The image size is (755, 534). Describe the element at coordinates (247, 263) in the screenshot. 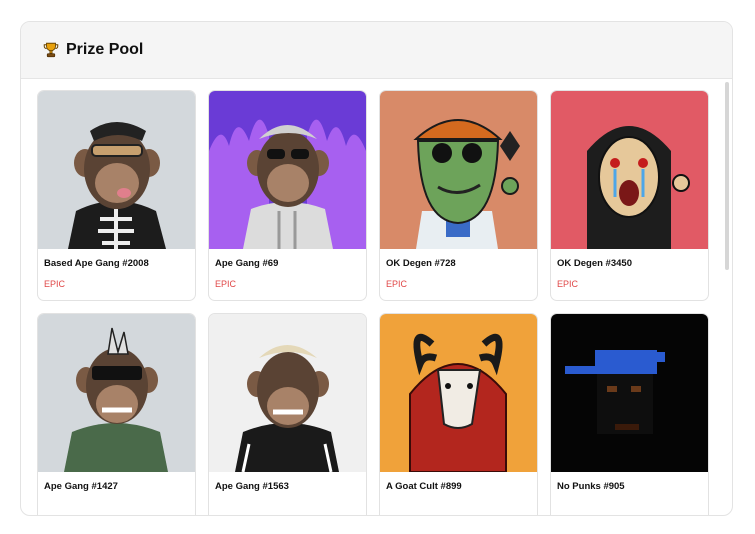

I see `nft-name: Ape Gang #69` at that location.